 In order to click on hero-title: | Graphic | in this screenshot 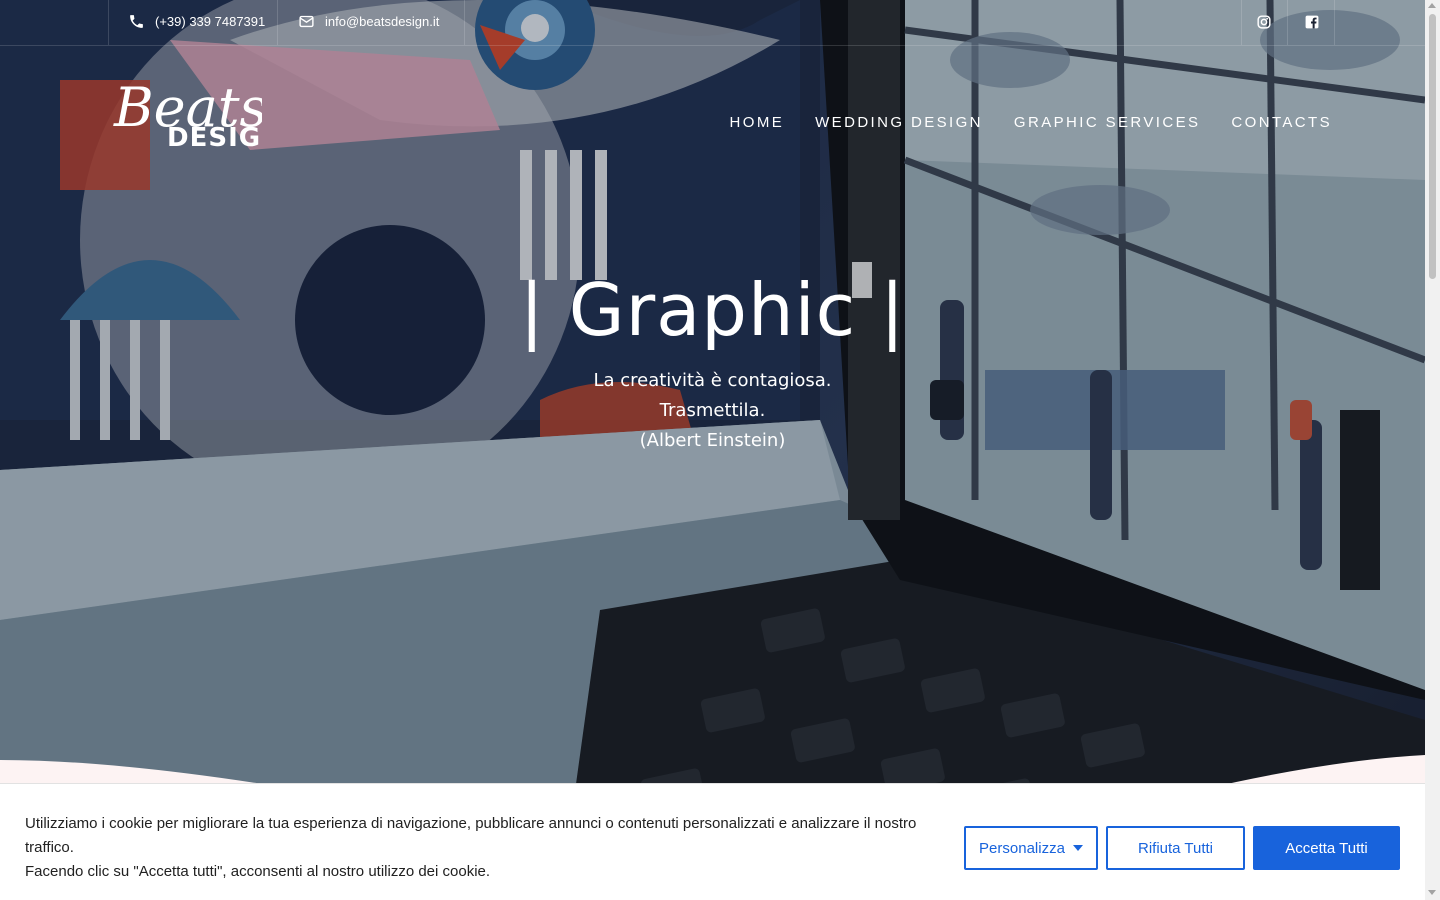, I will do `click(712, 310)`.